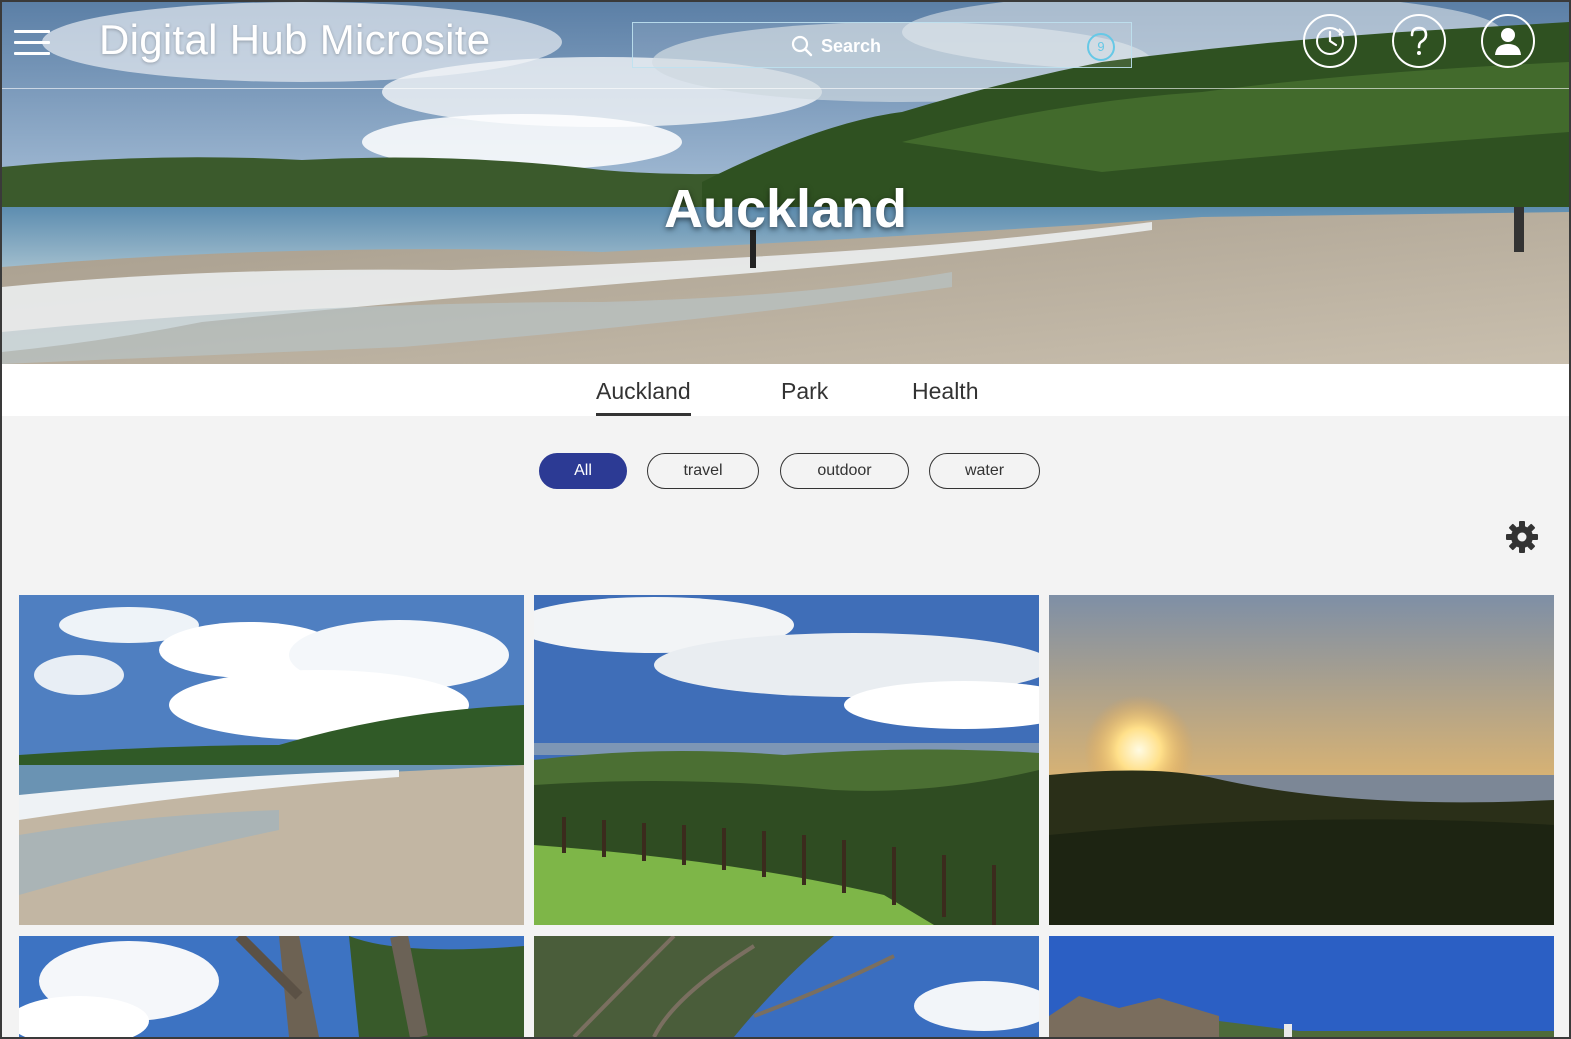 Image resolution: width=1571 pixels, height=1039 pixels. I want to click on house-photo, so click(1301, 986).